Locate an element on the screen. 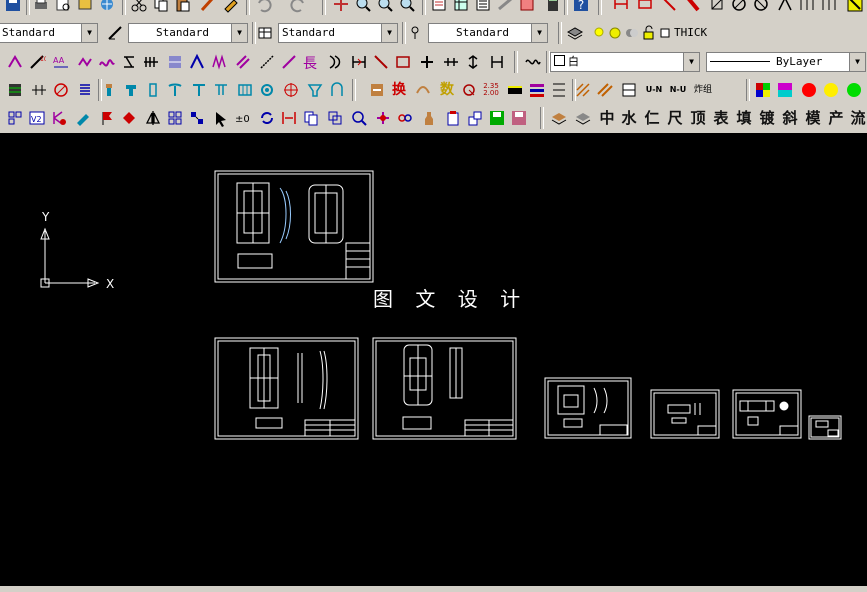 This screenshot has width=867, height=592. bracket-dim-icon is located at coordinates (497, 62).